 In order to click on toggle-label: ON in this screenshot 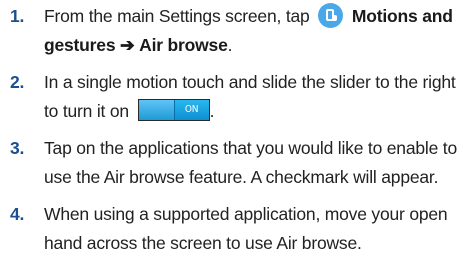, I will do `click(191, 110)`.